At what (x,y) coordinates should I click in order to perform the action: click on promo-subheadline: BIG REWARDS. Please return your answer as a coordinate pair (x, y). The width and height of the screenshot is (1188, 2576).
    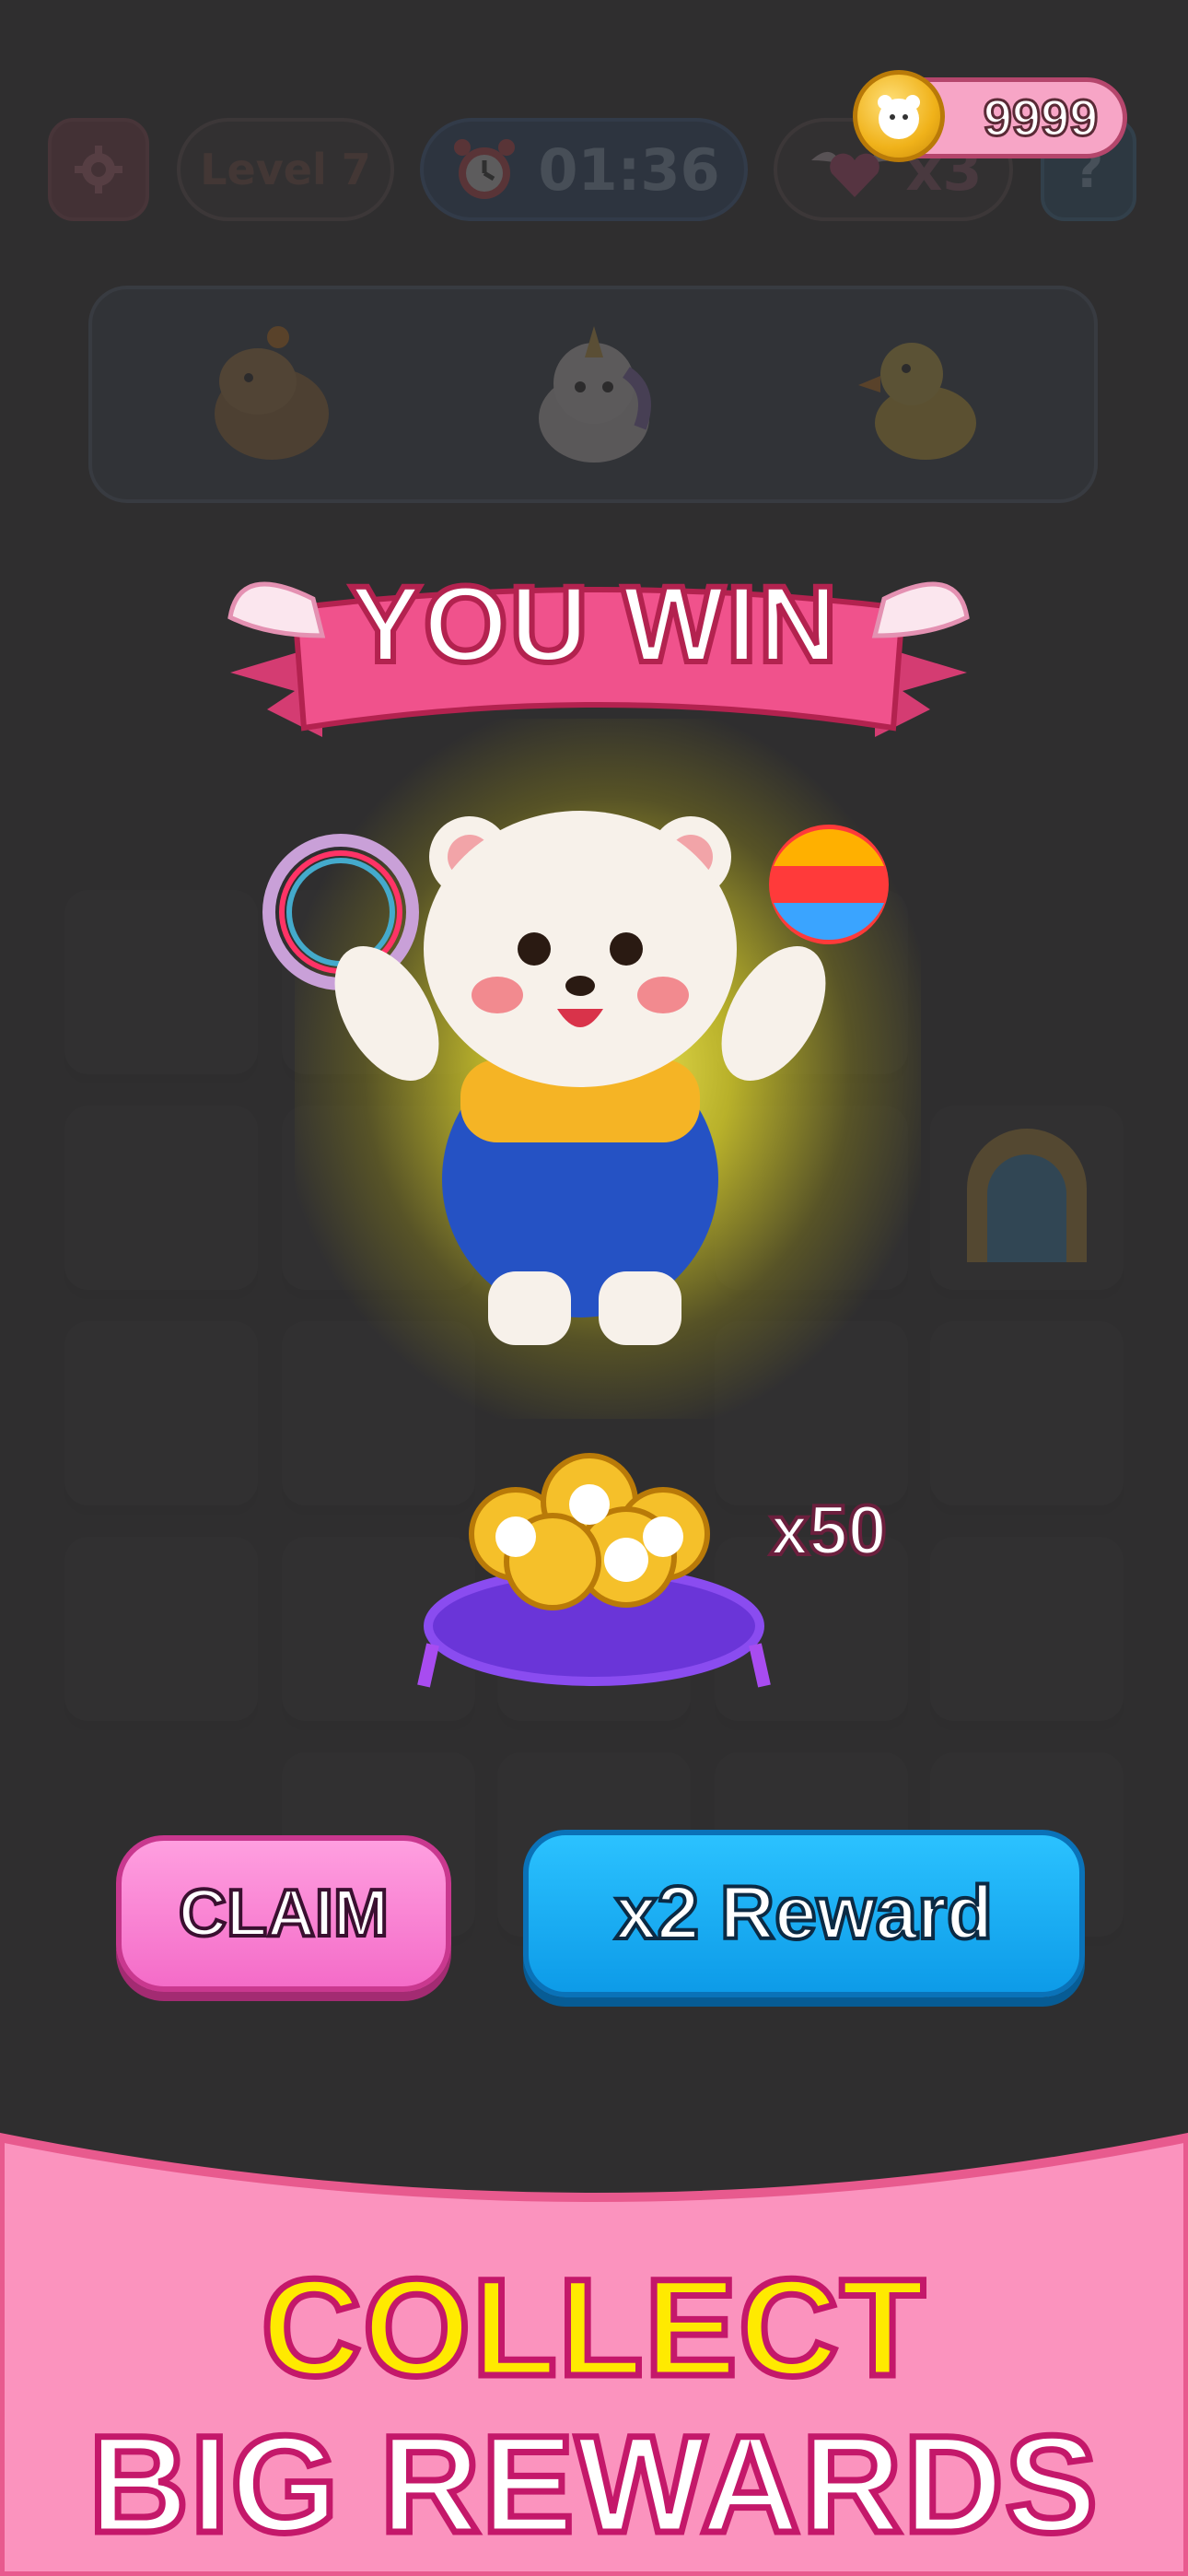
    Looking at the image, I should click on (593, 2484).